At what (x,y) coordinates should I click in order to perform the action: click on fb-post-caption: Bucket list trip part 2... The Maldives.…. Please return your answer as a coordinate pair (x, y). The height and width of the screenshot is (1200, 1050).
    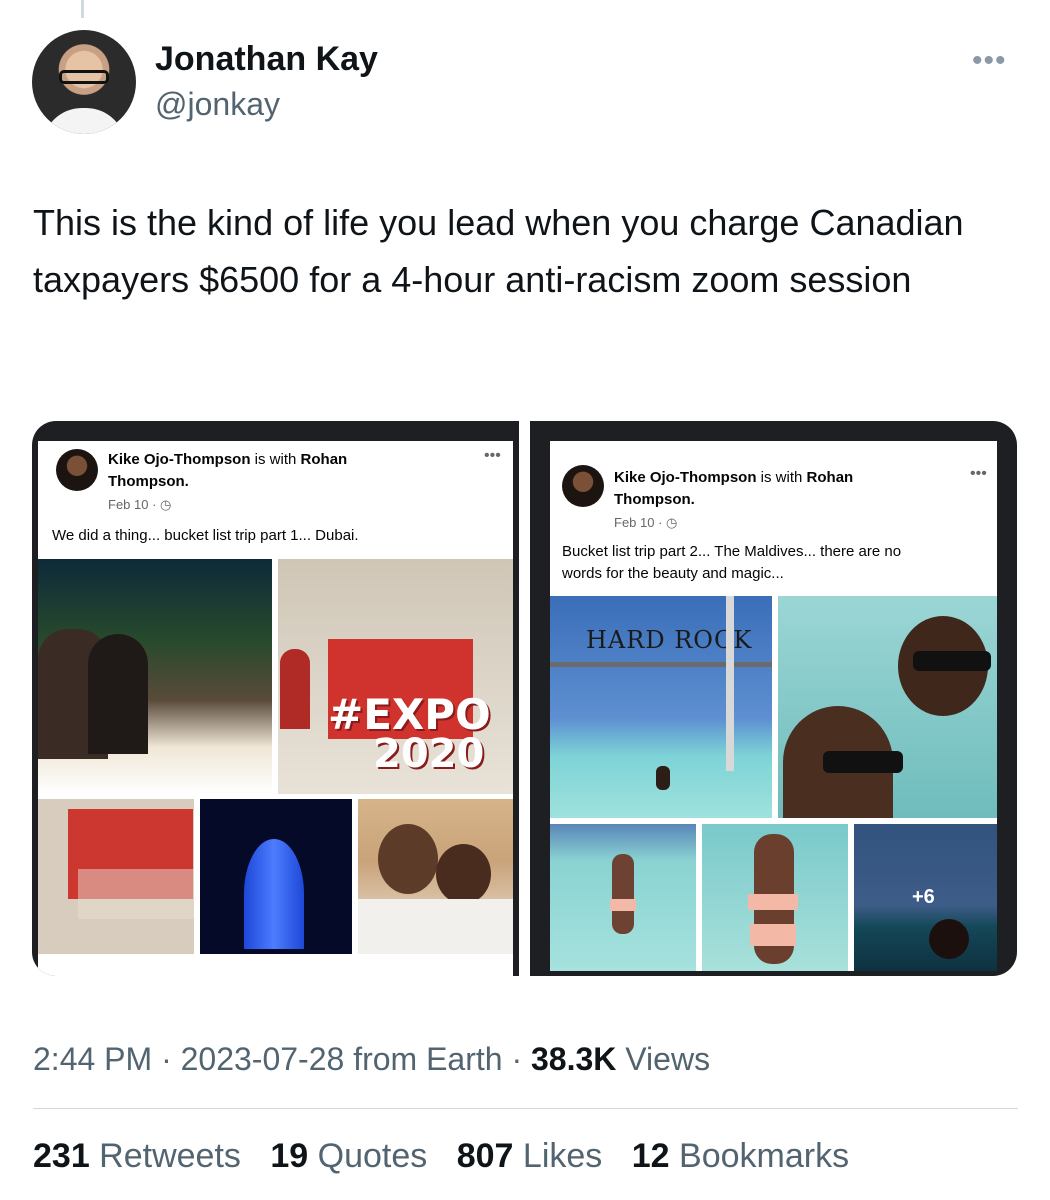
    Looking at the image, I should click on (731, 563).